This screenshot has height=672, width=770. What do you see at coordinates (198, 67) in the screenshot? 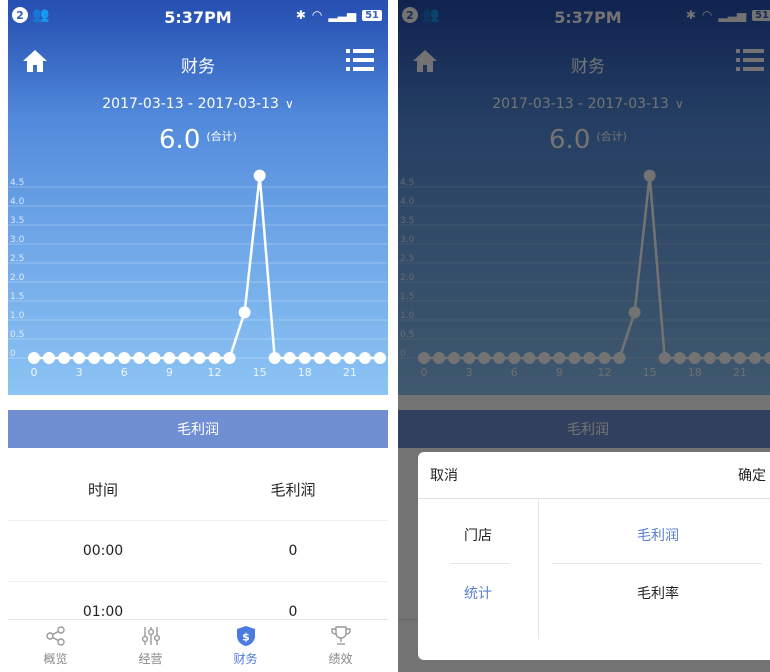
I see `page-title: 财务` at bounding box center [198, 67].